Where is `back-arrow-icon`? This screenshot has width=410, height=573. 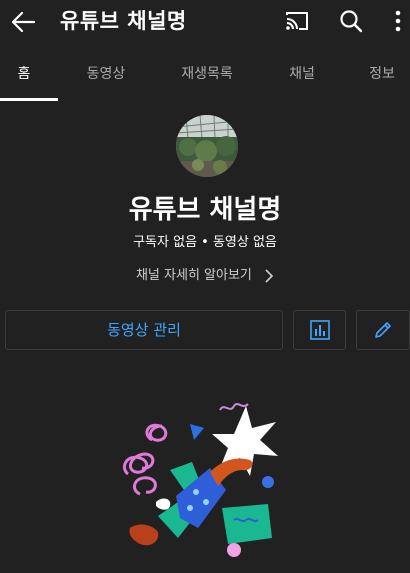 back-arrow-icon is located at coordinates (23, 22).